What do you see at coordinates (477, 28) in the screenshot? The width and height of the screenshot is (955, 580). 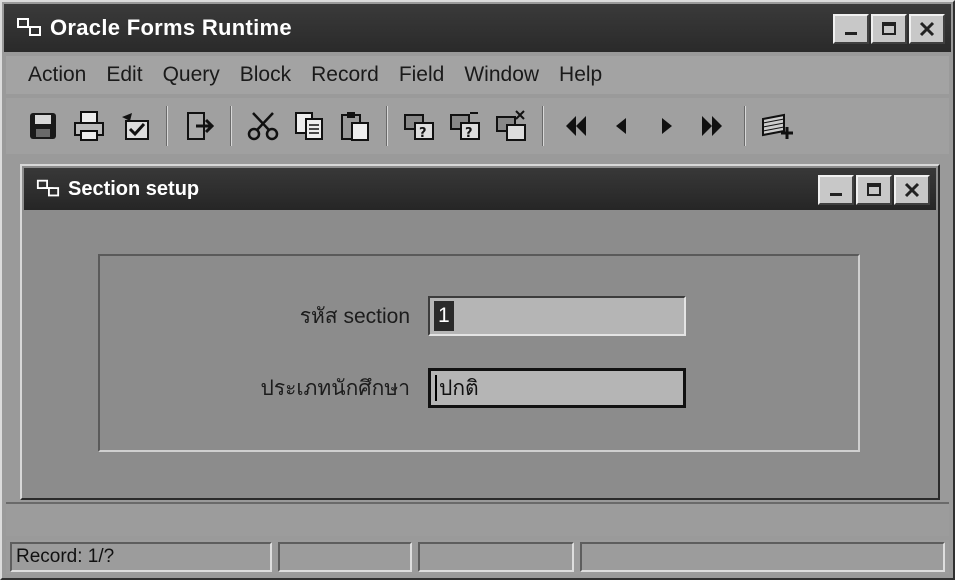 I see `app-titlebar: Oracle Forms Runtime` at bounding box center [477, 28].